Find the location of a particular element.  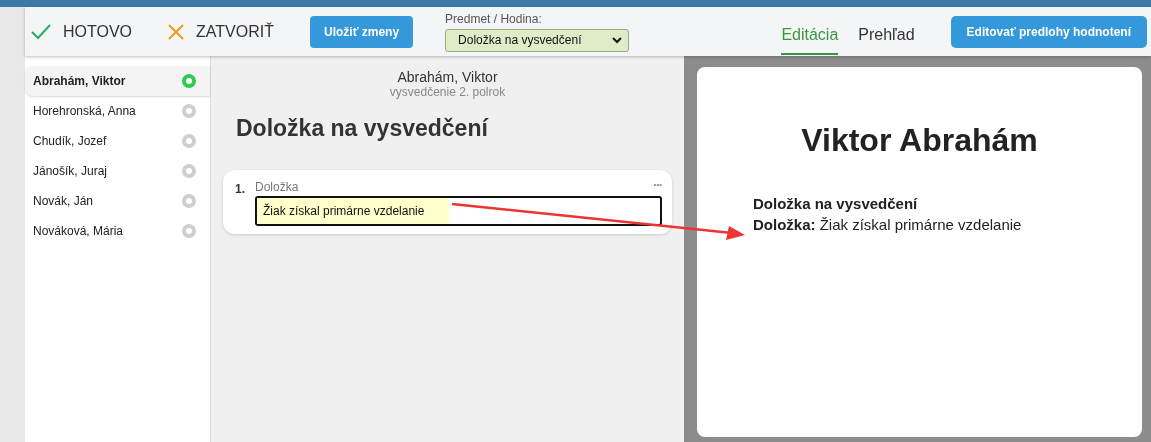

close-icon is located at coordinates (176, 31).